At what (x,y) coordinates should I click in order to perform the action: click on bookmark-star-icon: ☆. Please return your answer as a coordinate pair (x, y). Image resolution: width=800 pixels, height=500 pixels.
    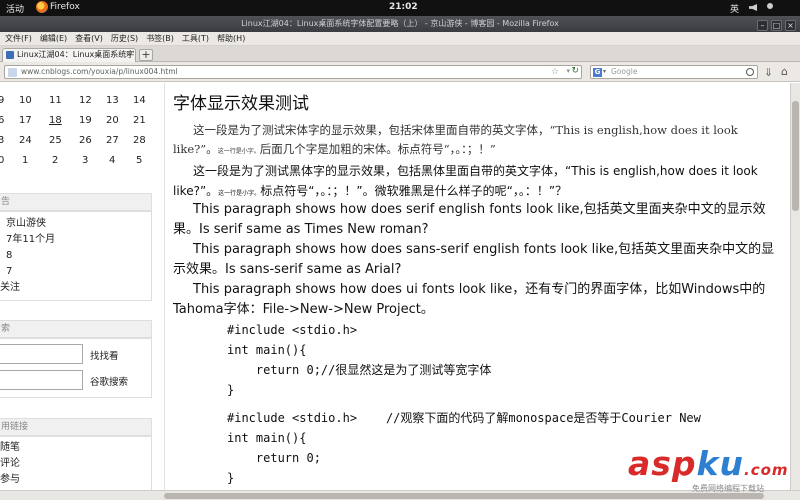
    Looking at the image, I should click on (555, 72).